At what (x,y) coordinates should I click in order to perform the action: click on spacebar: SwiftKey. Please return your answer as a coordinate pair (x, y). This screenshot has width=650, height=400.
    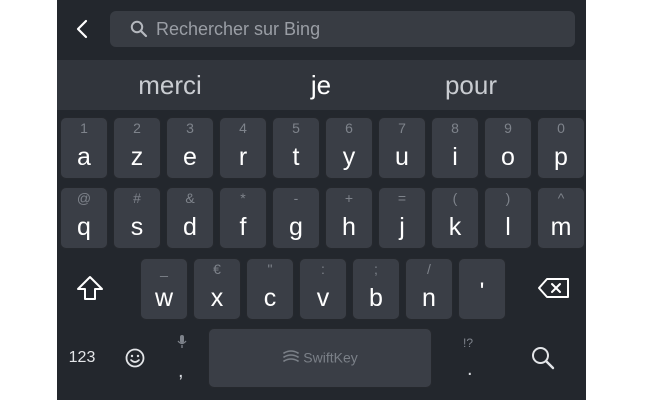
    Looking at the image, I should click on (320, 358).